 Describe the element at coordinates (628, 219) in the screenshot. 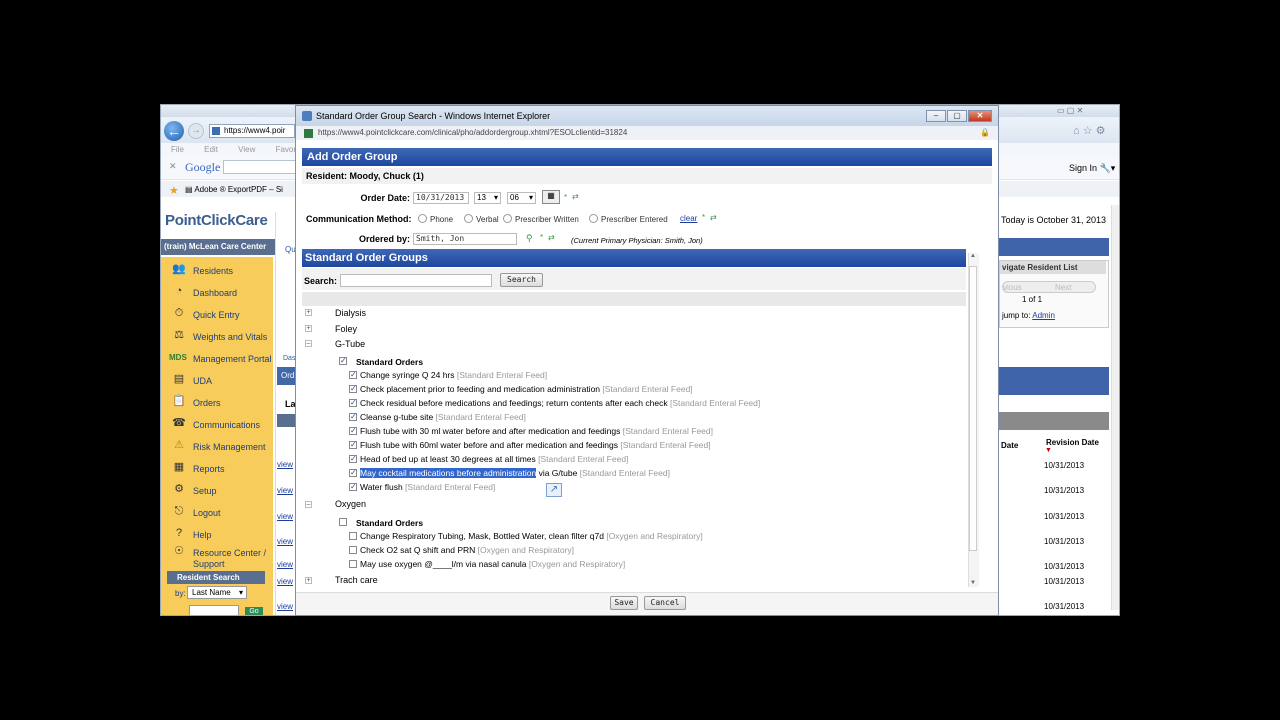

I see `radio-prescriber-entered: Prescriber Entered` at that location.